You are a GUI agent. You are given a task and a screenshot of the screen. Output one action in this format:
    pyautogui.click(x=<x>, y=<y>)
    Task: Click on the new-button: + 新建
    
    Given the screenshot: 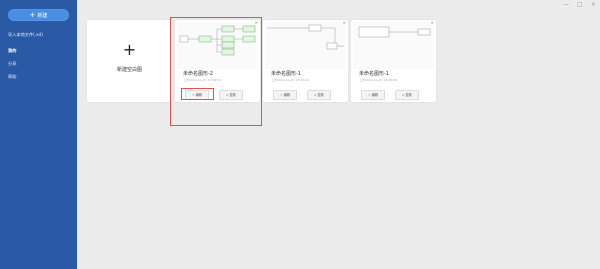 What is the action you would take?
    pyautogui.click(x=38, y=15)
    